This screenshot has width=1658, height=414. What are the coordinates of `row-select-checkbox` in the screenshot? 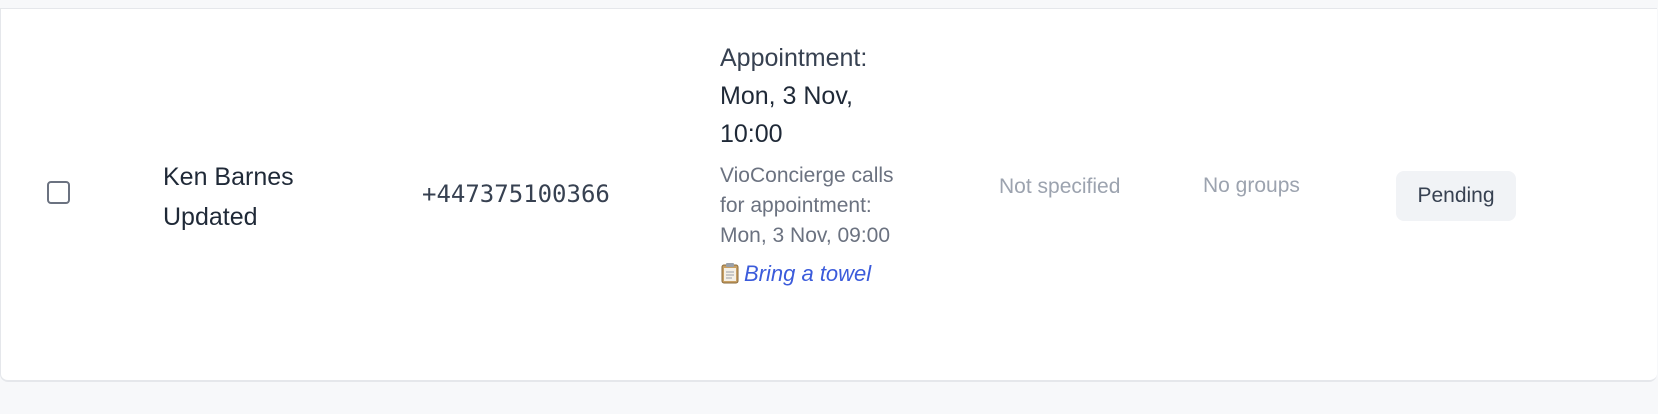 It's located at (58, 192).